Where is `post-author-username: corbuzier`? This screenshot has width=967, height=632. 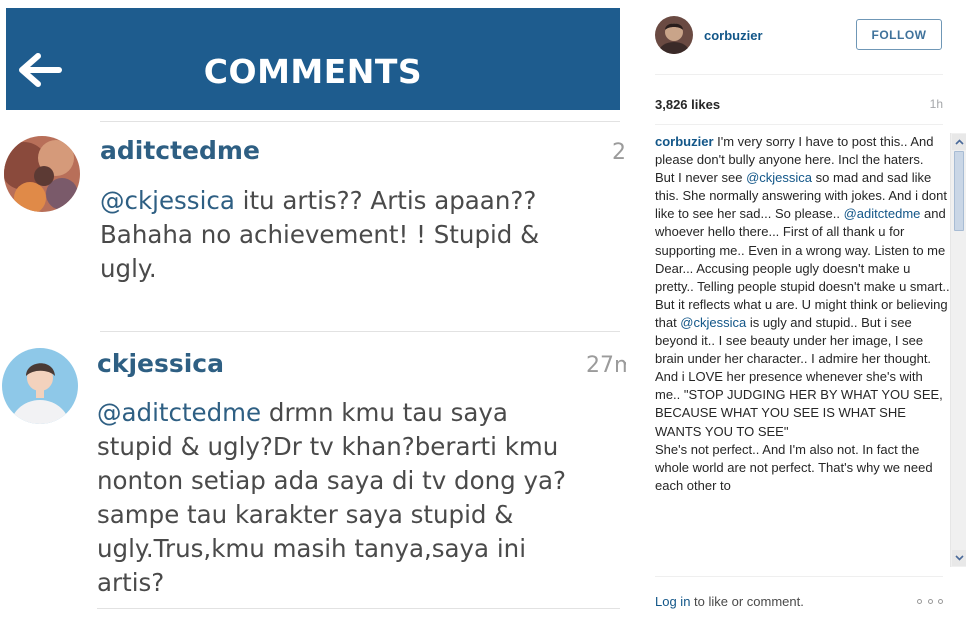
post-author-username: corbuzier is located at coordinates (733, 35).